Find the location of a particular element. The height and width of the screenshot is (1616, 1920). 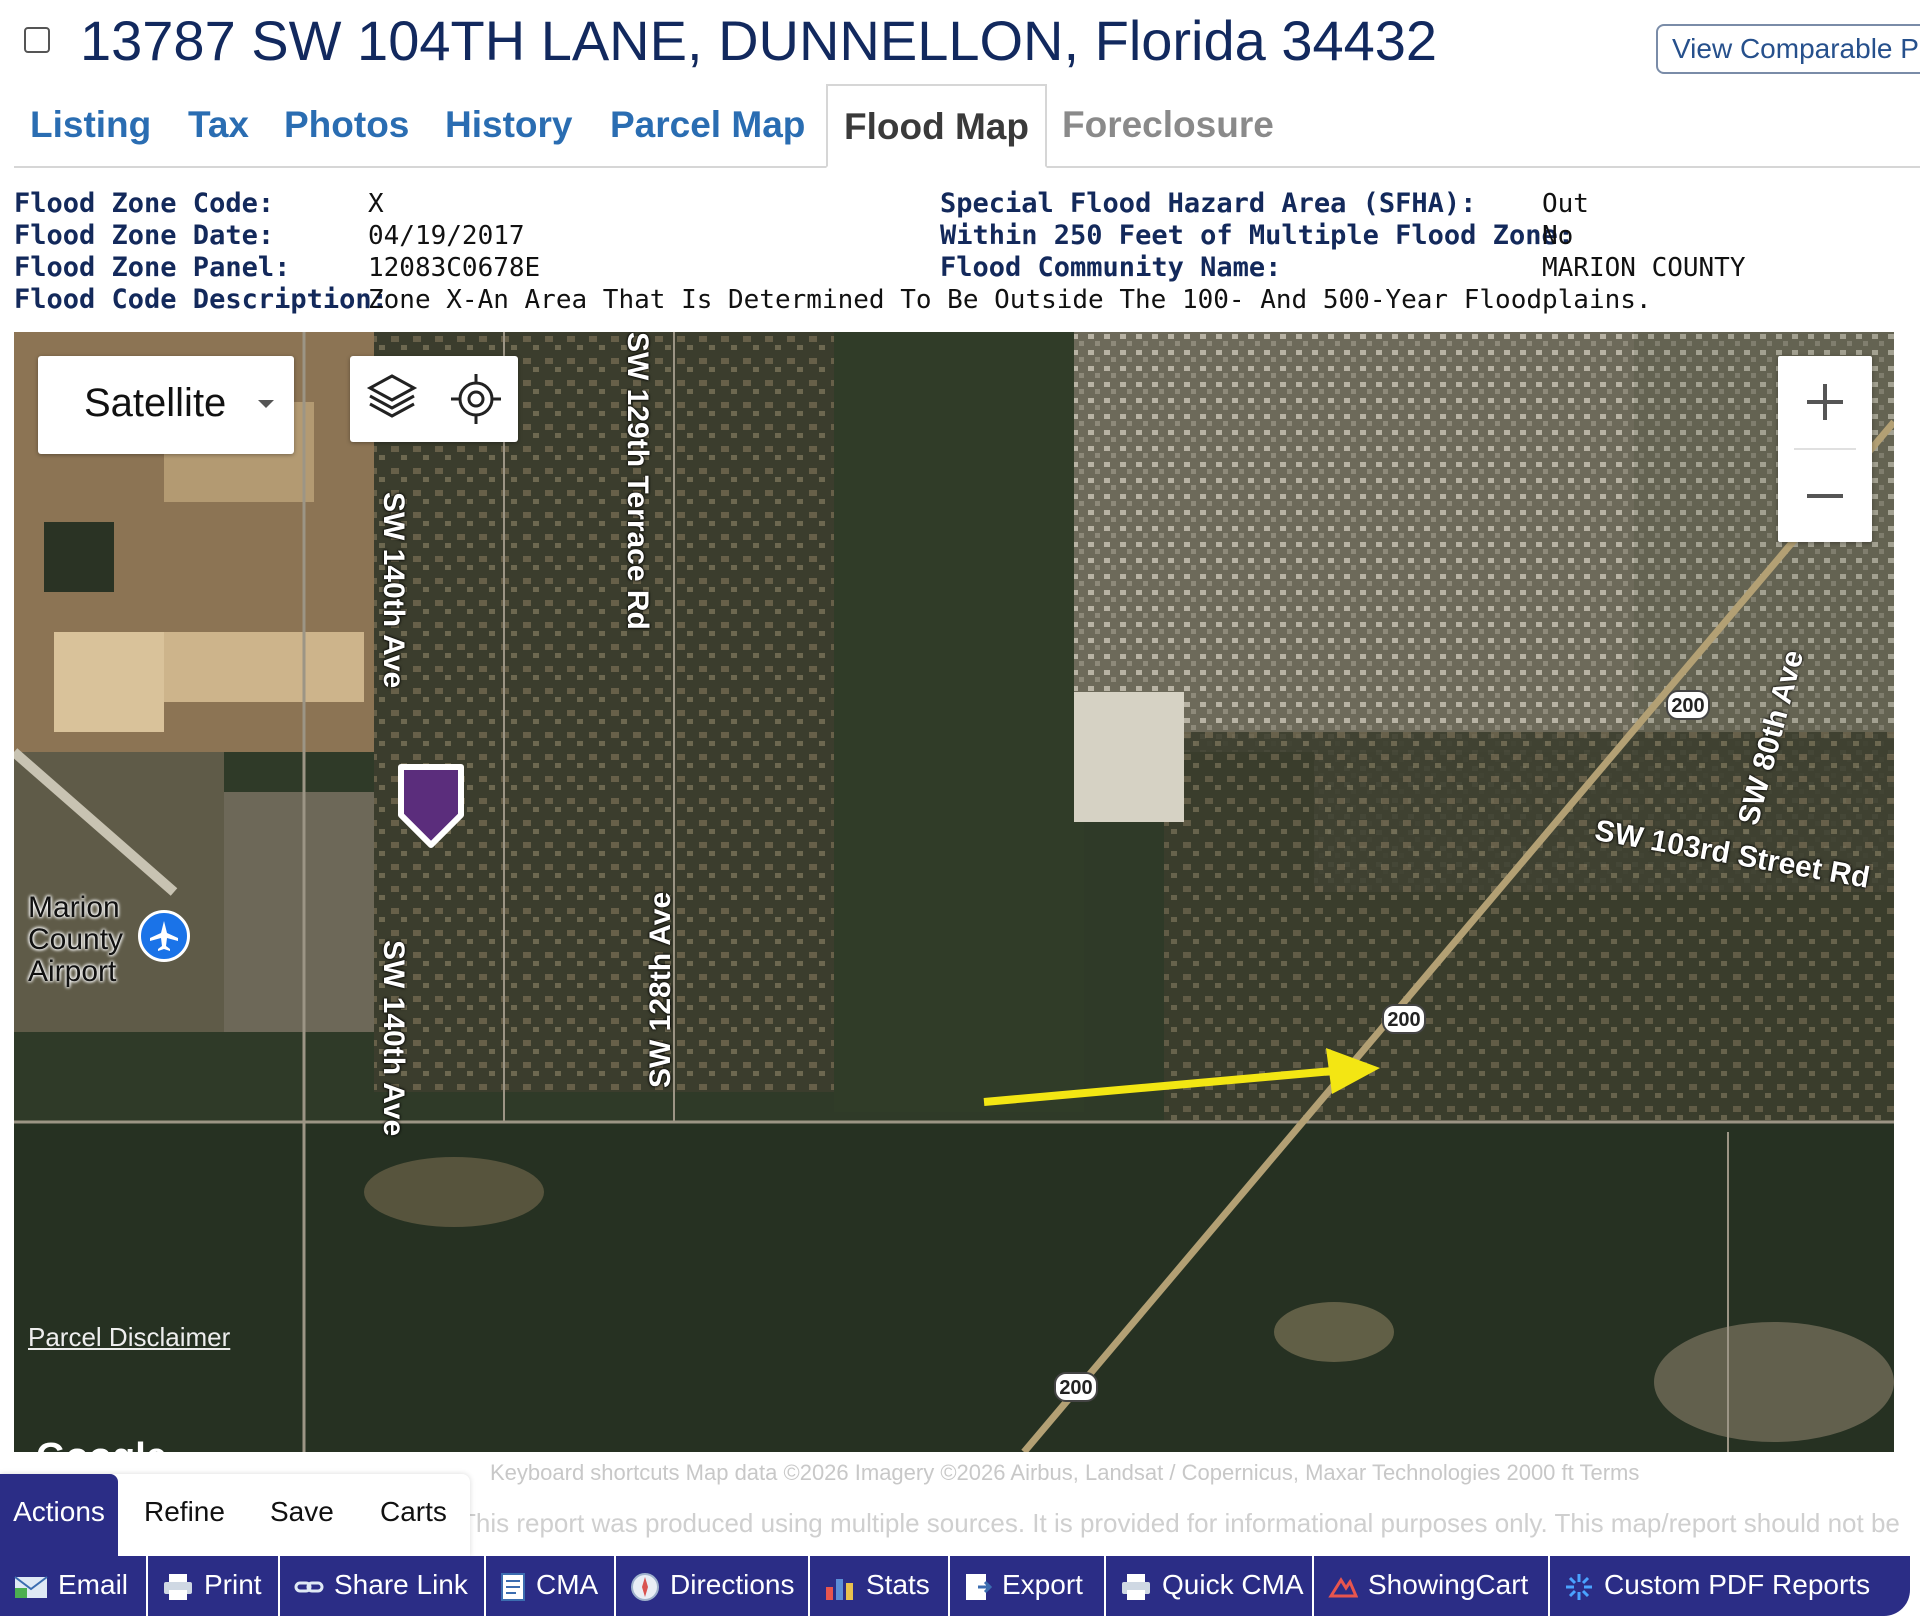

google-logo: Google is located at coordinates (101, 1444).